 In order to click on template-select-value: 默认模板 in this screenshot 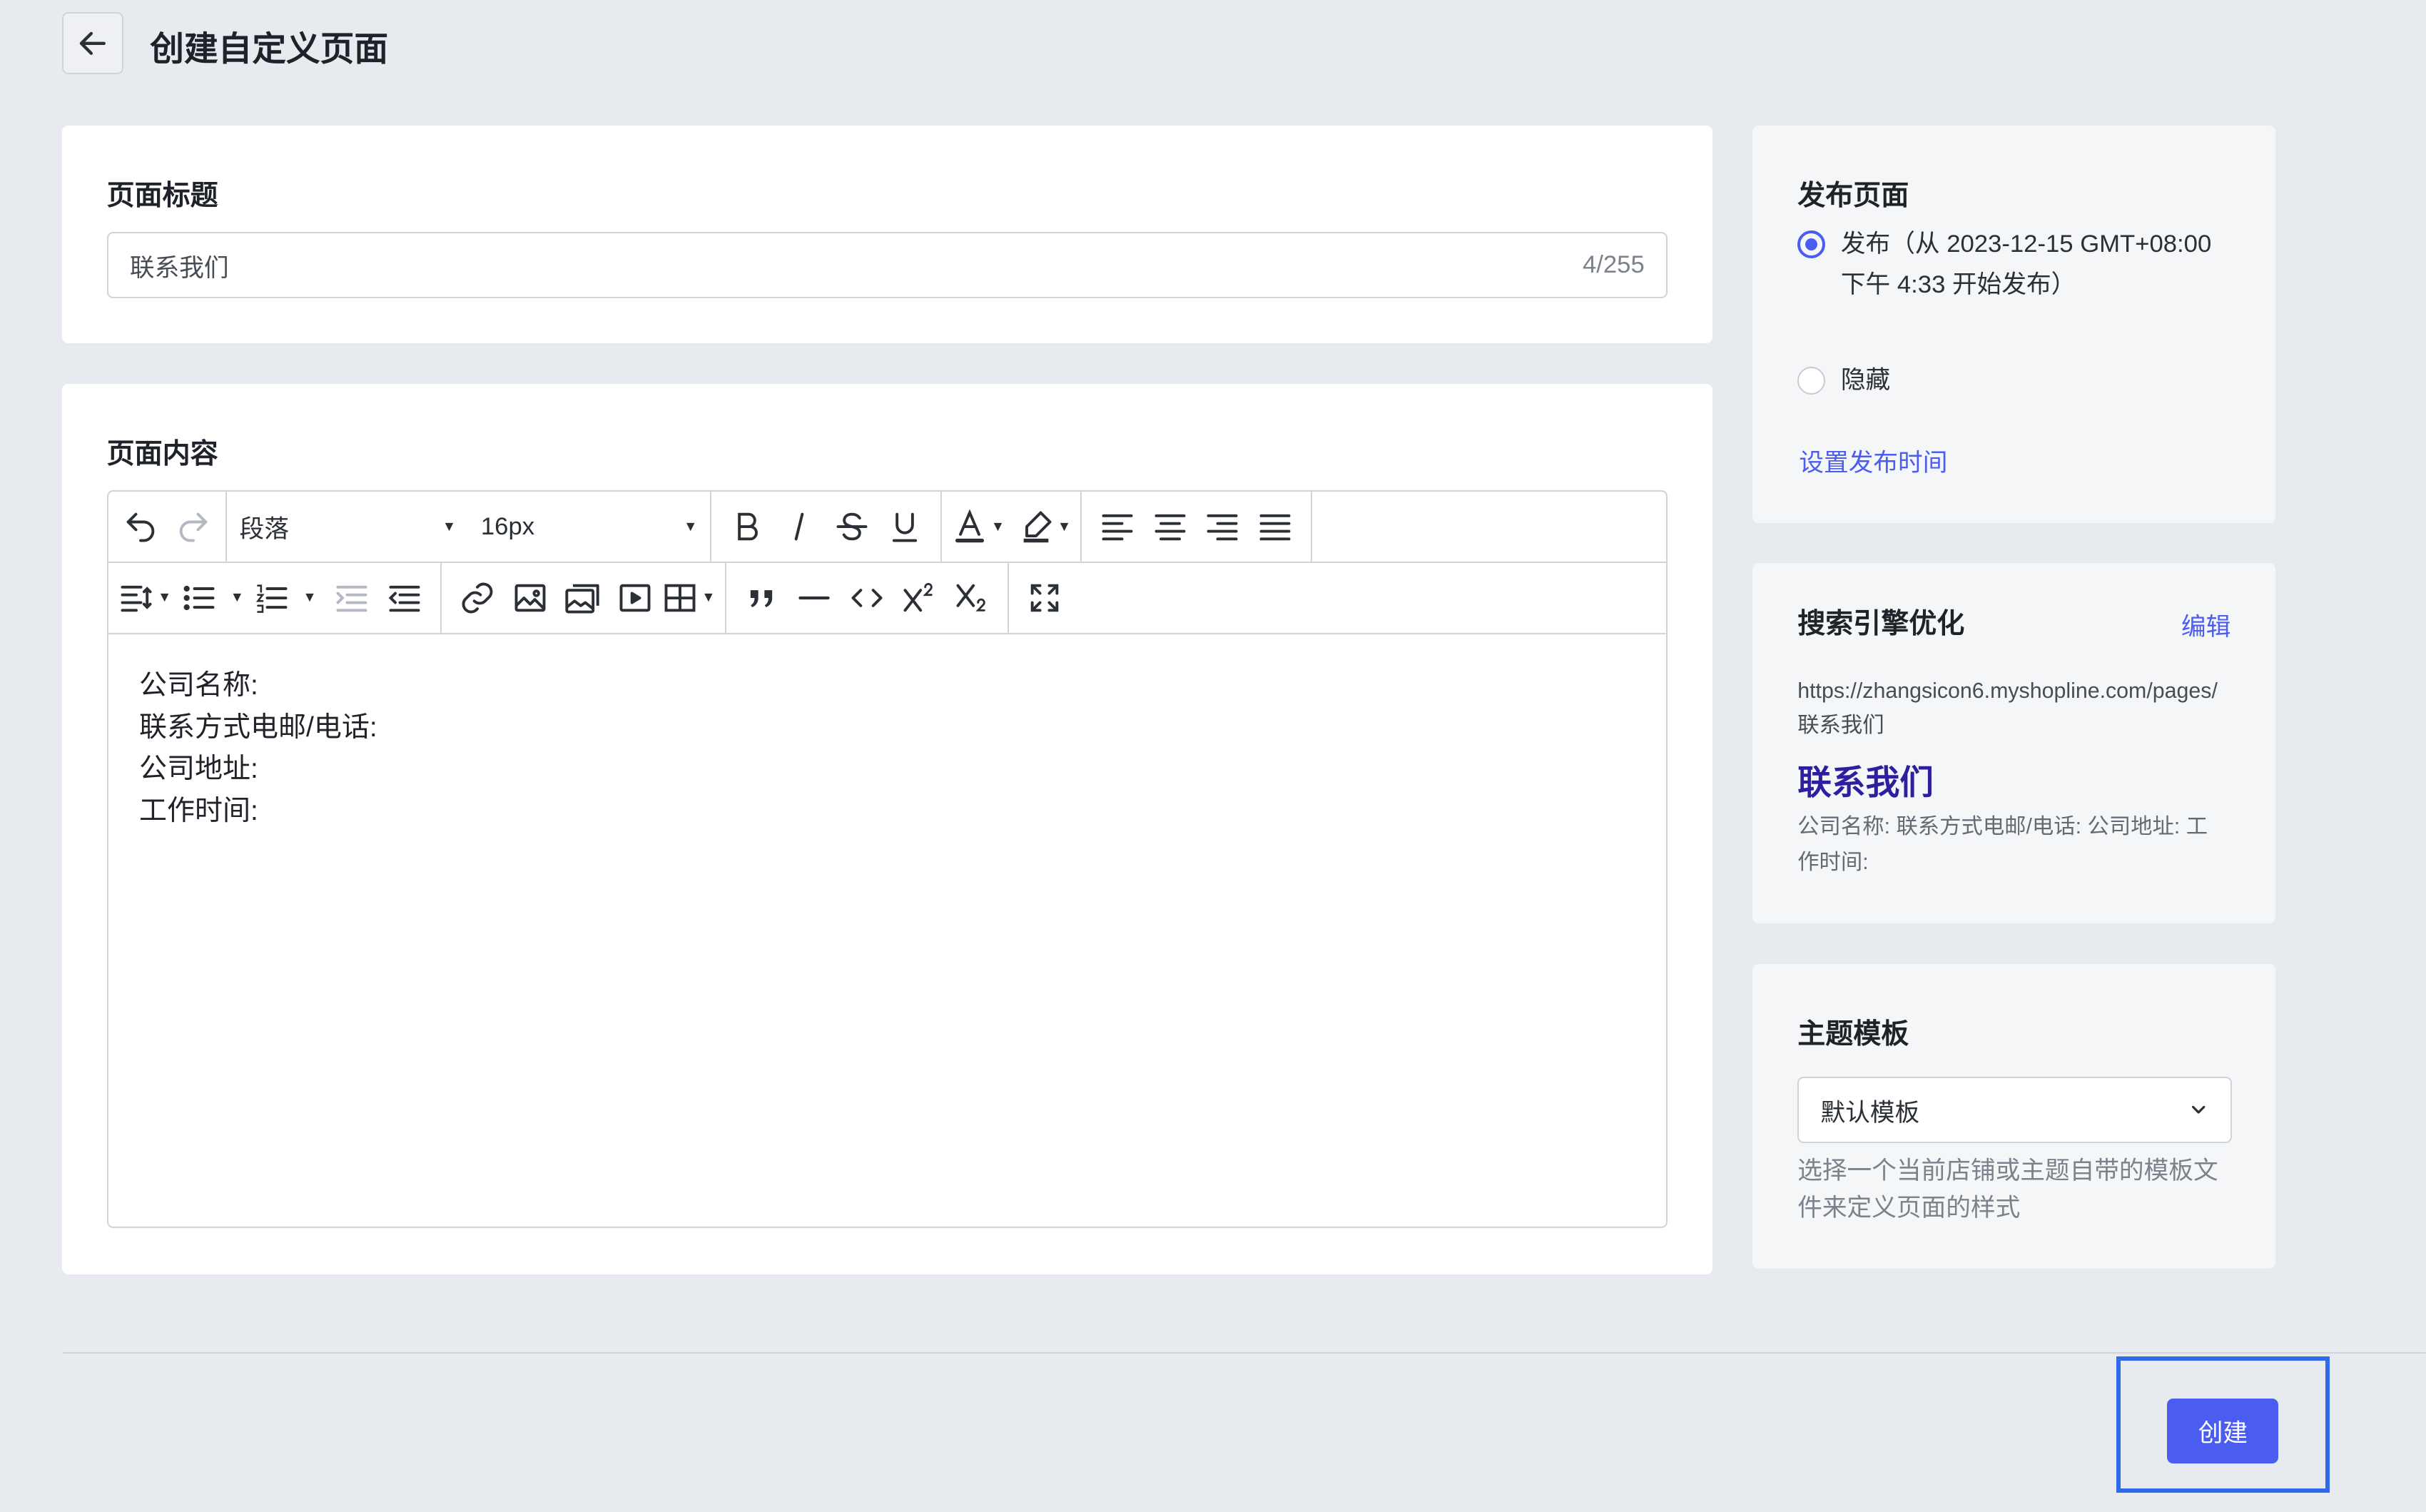, I will do `click(1870, 1113)`.